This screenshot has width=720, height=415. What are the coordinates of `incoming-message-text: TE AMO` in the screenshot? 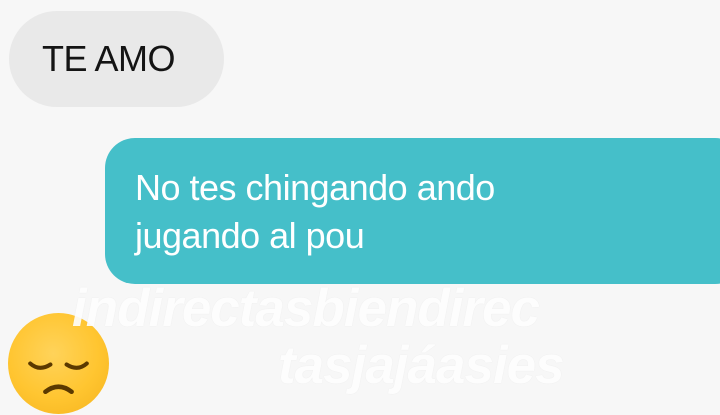 It's located at (109, 58).